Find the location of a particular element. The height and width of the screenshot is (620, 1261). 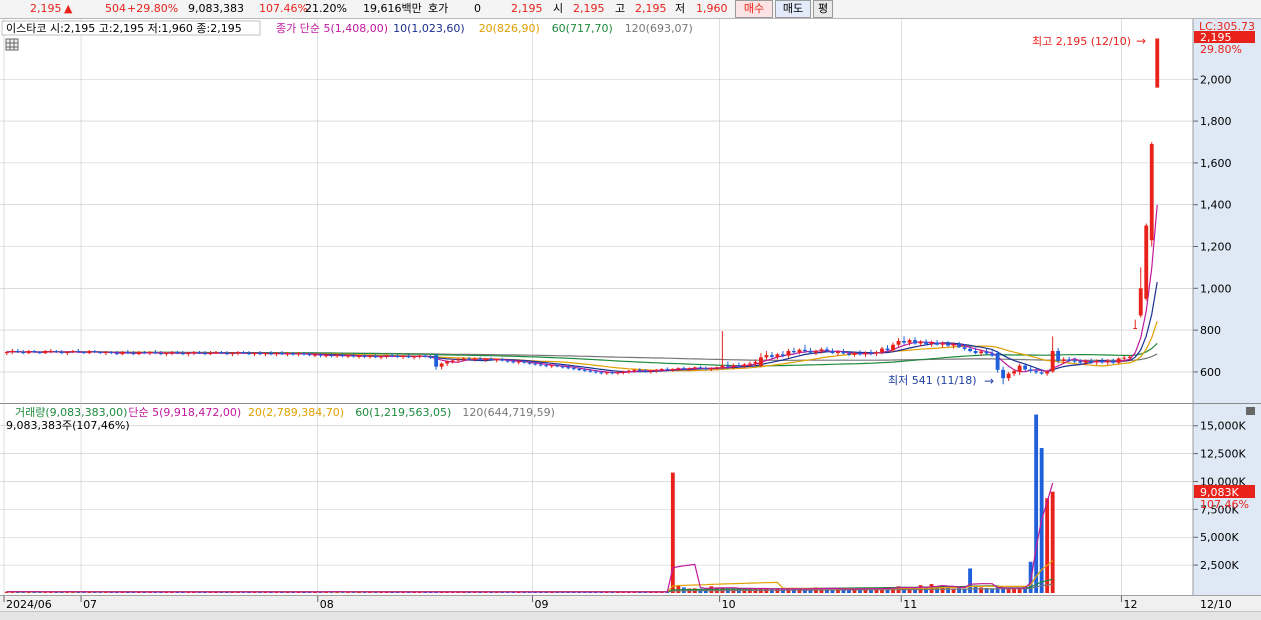

ma-legend-item: 20(826,90) is located at coordinates (509, 28).